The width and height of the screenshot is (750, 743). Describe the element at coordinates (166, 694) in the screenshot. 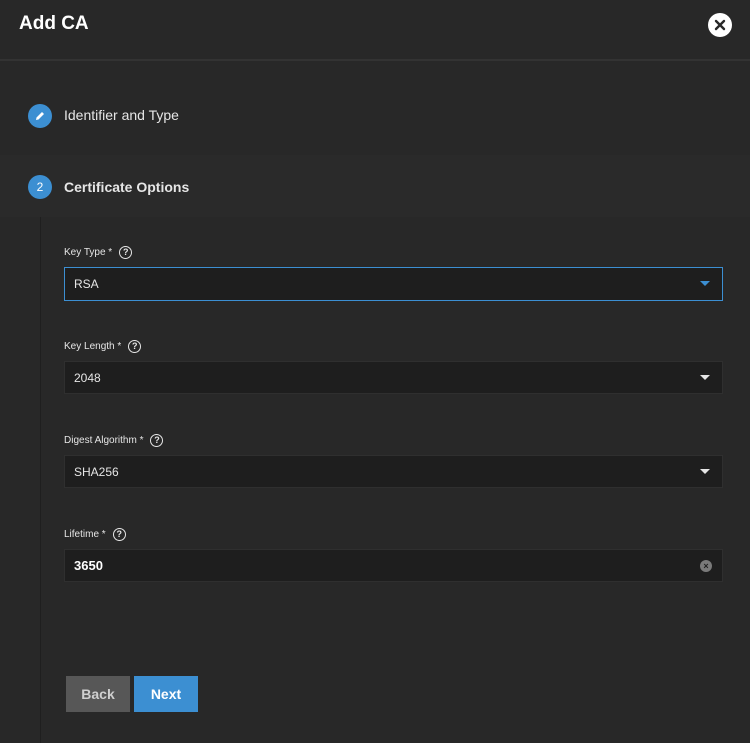

I see `next-button: Next` at that location.